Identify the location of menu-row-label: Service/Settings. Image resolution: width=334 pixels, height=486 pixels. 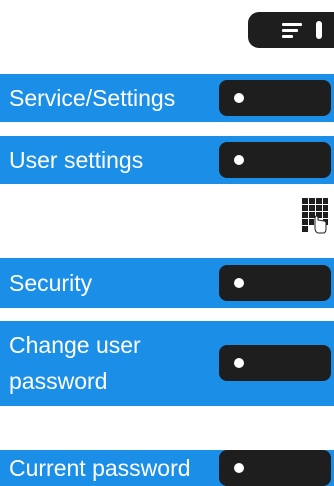
(92, 98).